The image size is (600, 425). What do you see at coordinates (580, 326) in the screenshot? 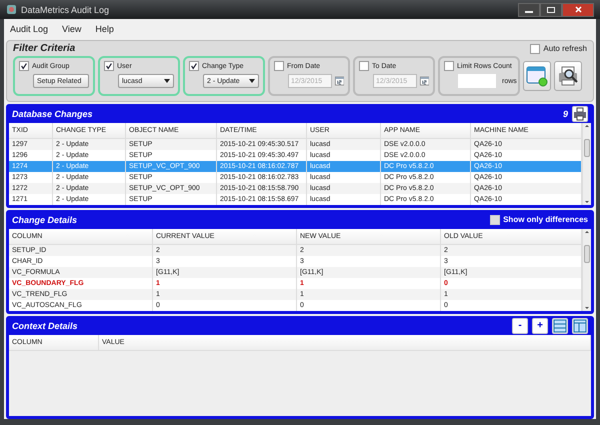
I see `layout-button` at bounding box center [580, 326].